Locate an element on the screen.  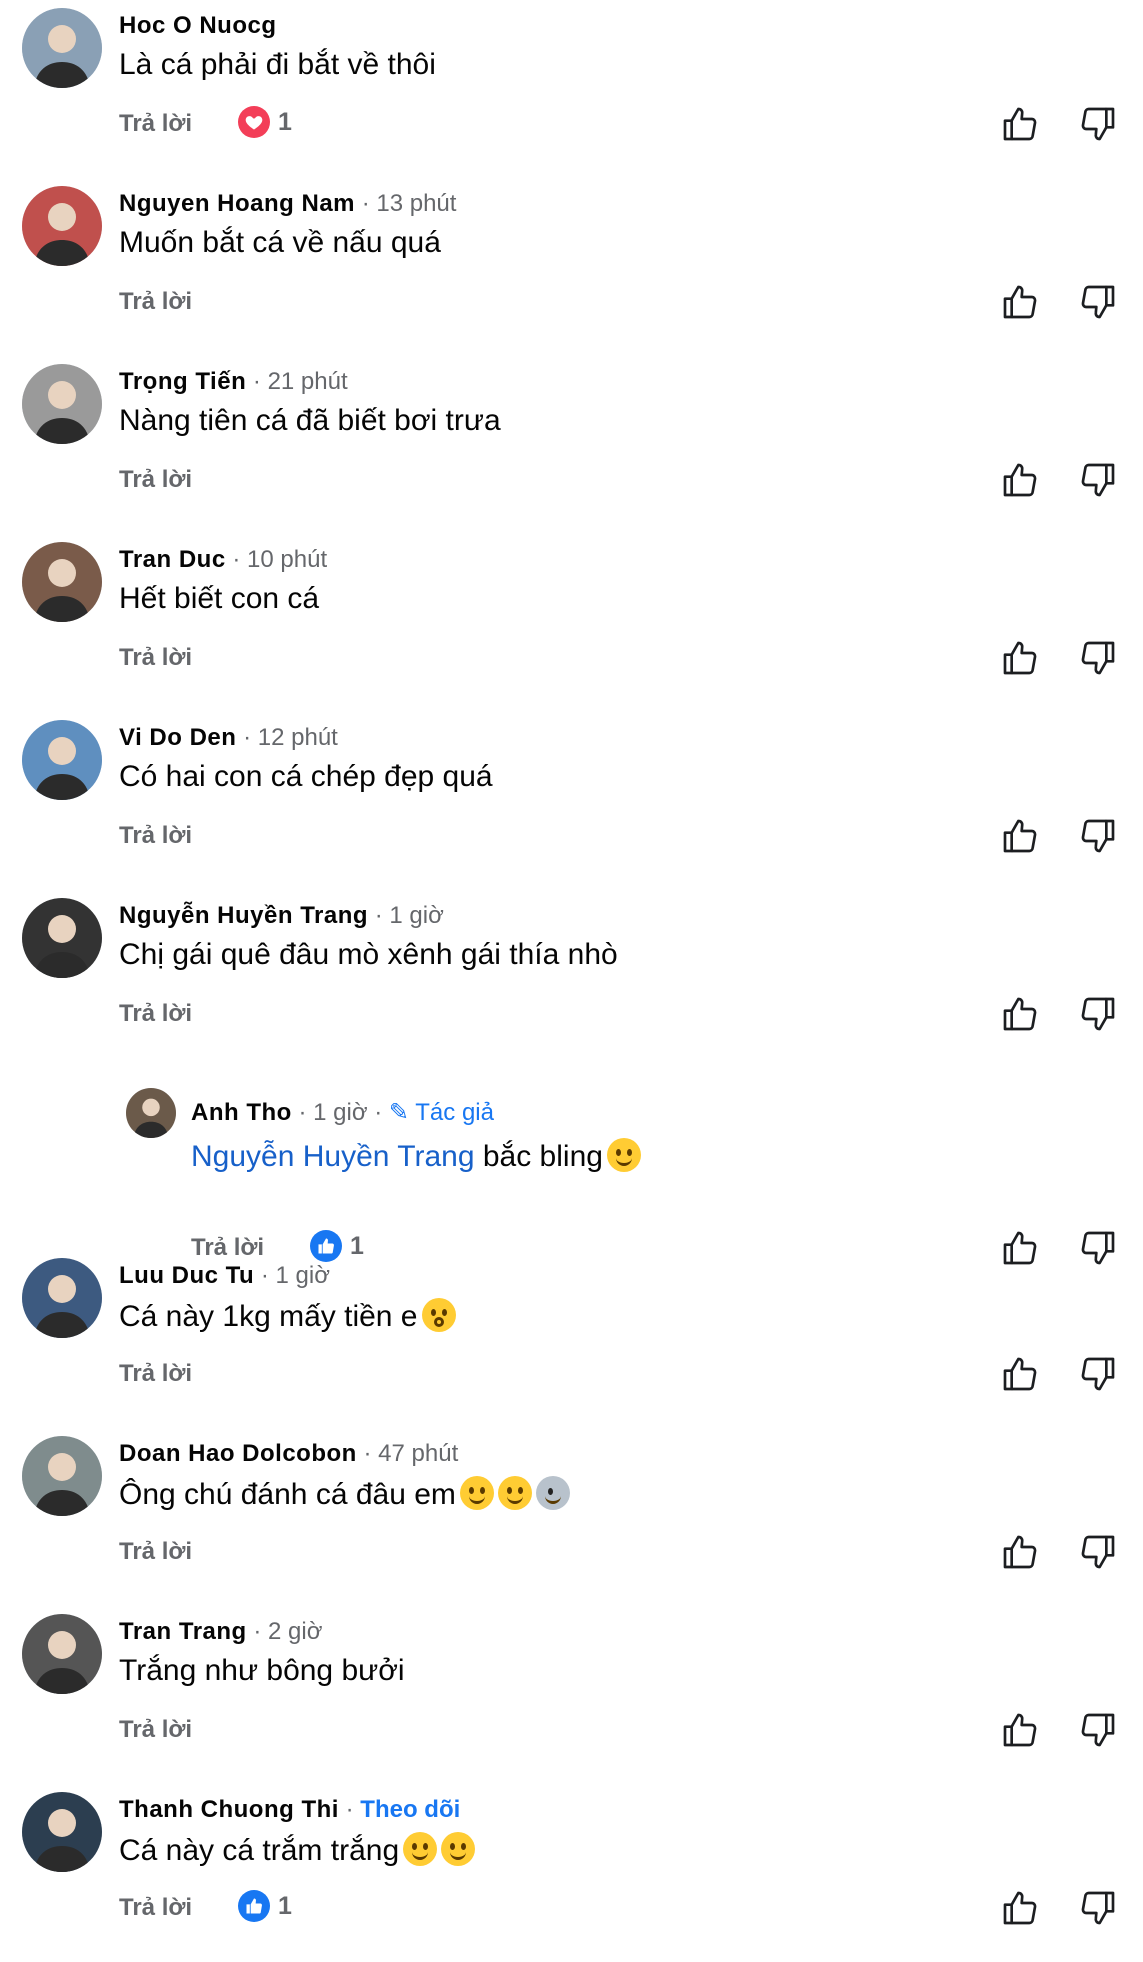
laugh-emoji-icon is located at coordinates (458, 1849).